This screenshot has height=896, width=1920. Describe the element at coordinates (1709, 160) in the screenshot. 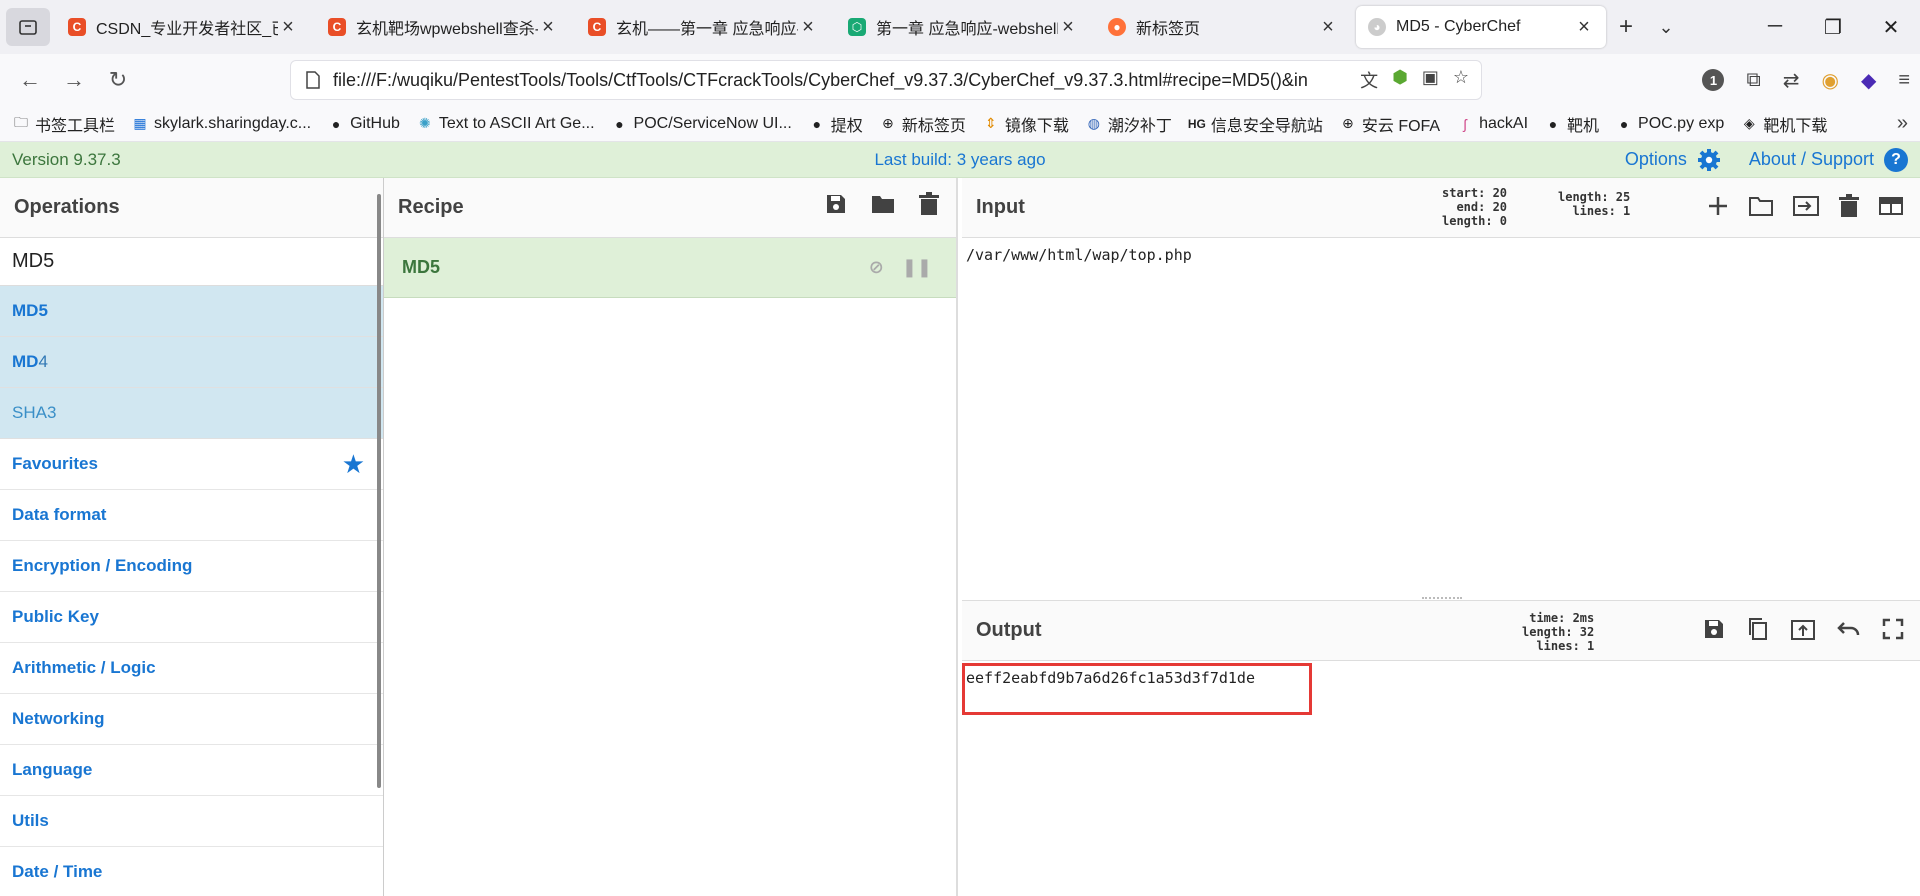

I see `gear-icon` at that location.